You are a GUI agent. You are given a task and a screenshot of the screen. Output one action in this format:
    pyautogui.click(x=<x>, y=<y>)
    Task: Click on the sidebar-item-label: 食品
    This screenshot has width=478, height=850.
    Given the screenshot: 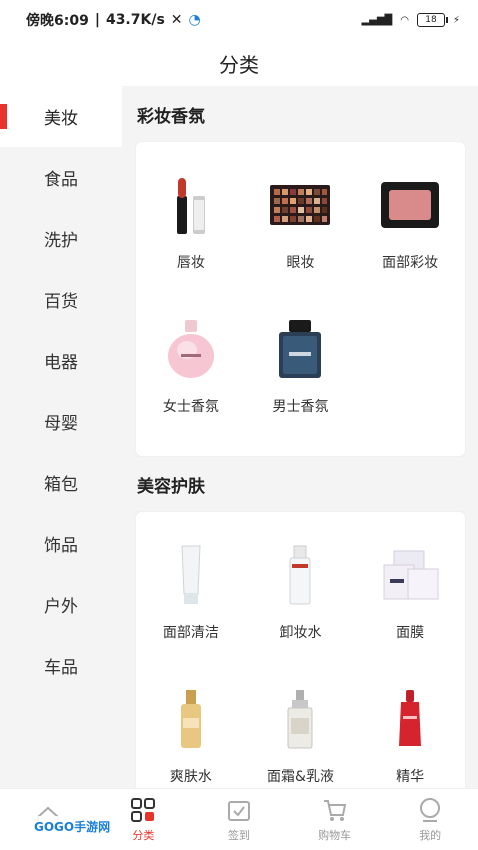 What is the action you would take?
    pyautogui.click(x=61, y=180)
    